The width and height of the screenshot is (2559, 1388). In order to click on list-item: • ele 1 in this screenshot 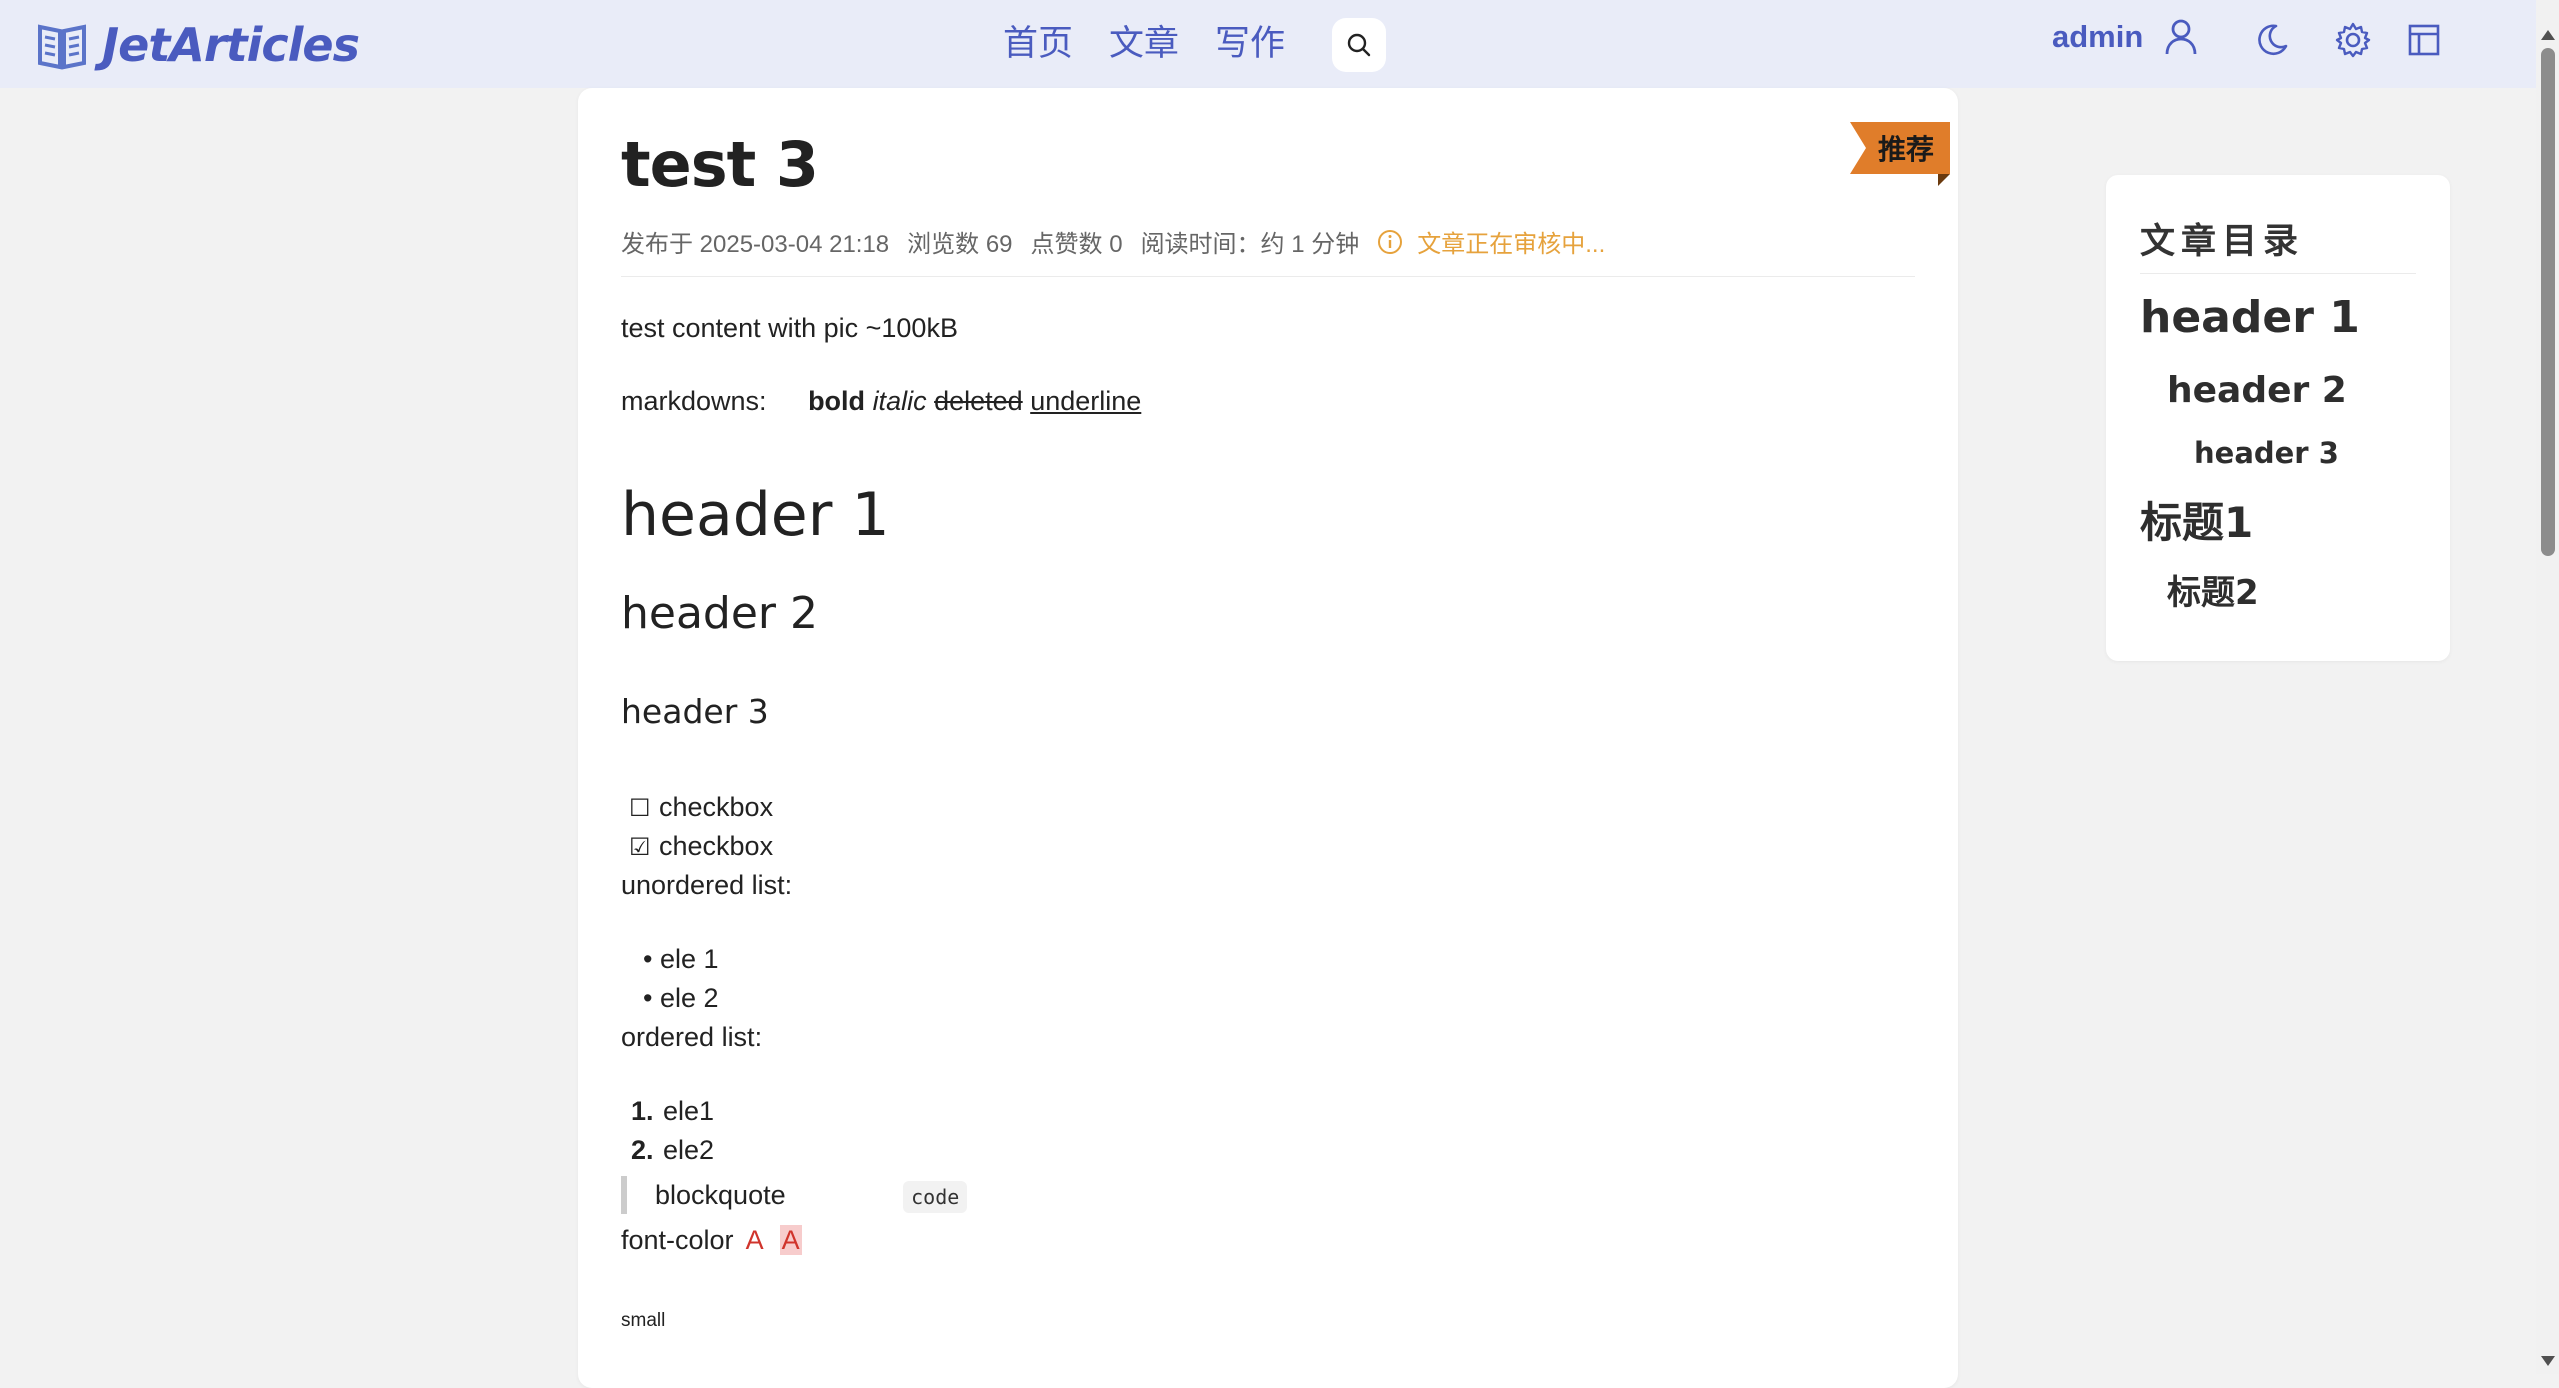, I will do `click(670, 959)`.